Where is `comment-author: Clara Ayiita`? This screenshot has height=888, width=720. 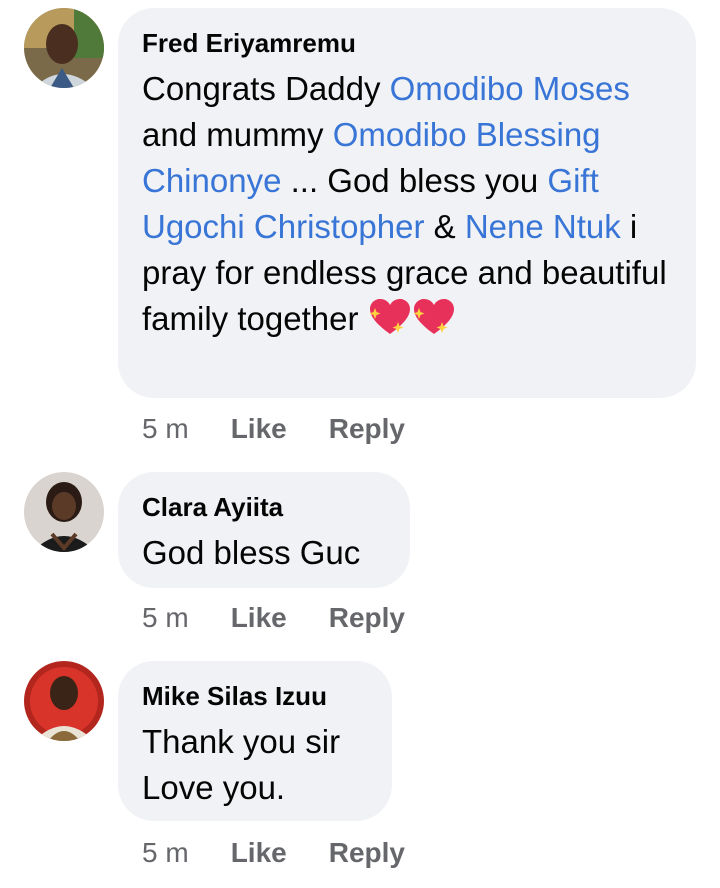 comment-author: Clara Ayiita is located at coordinates (264, 507).